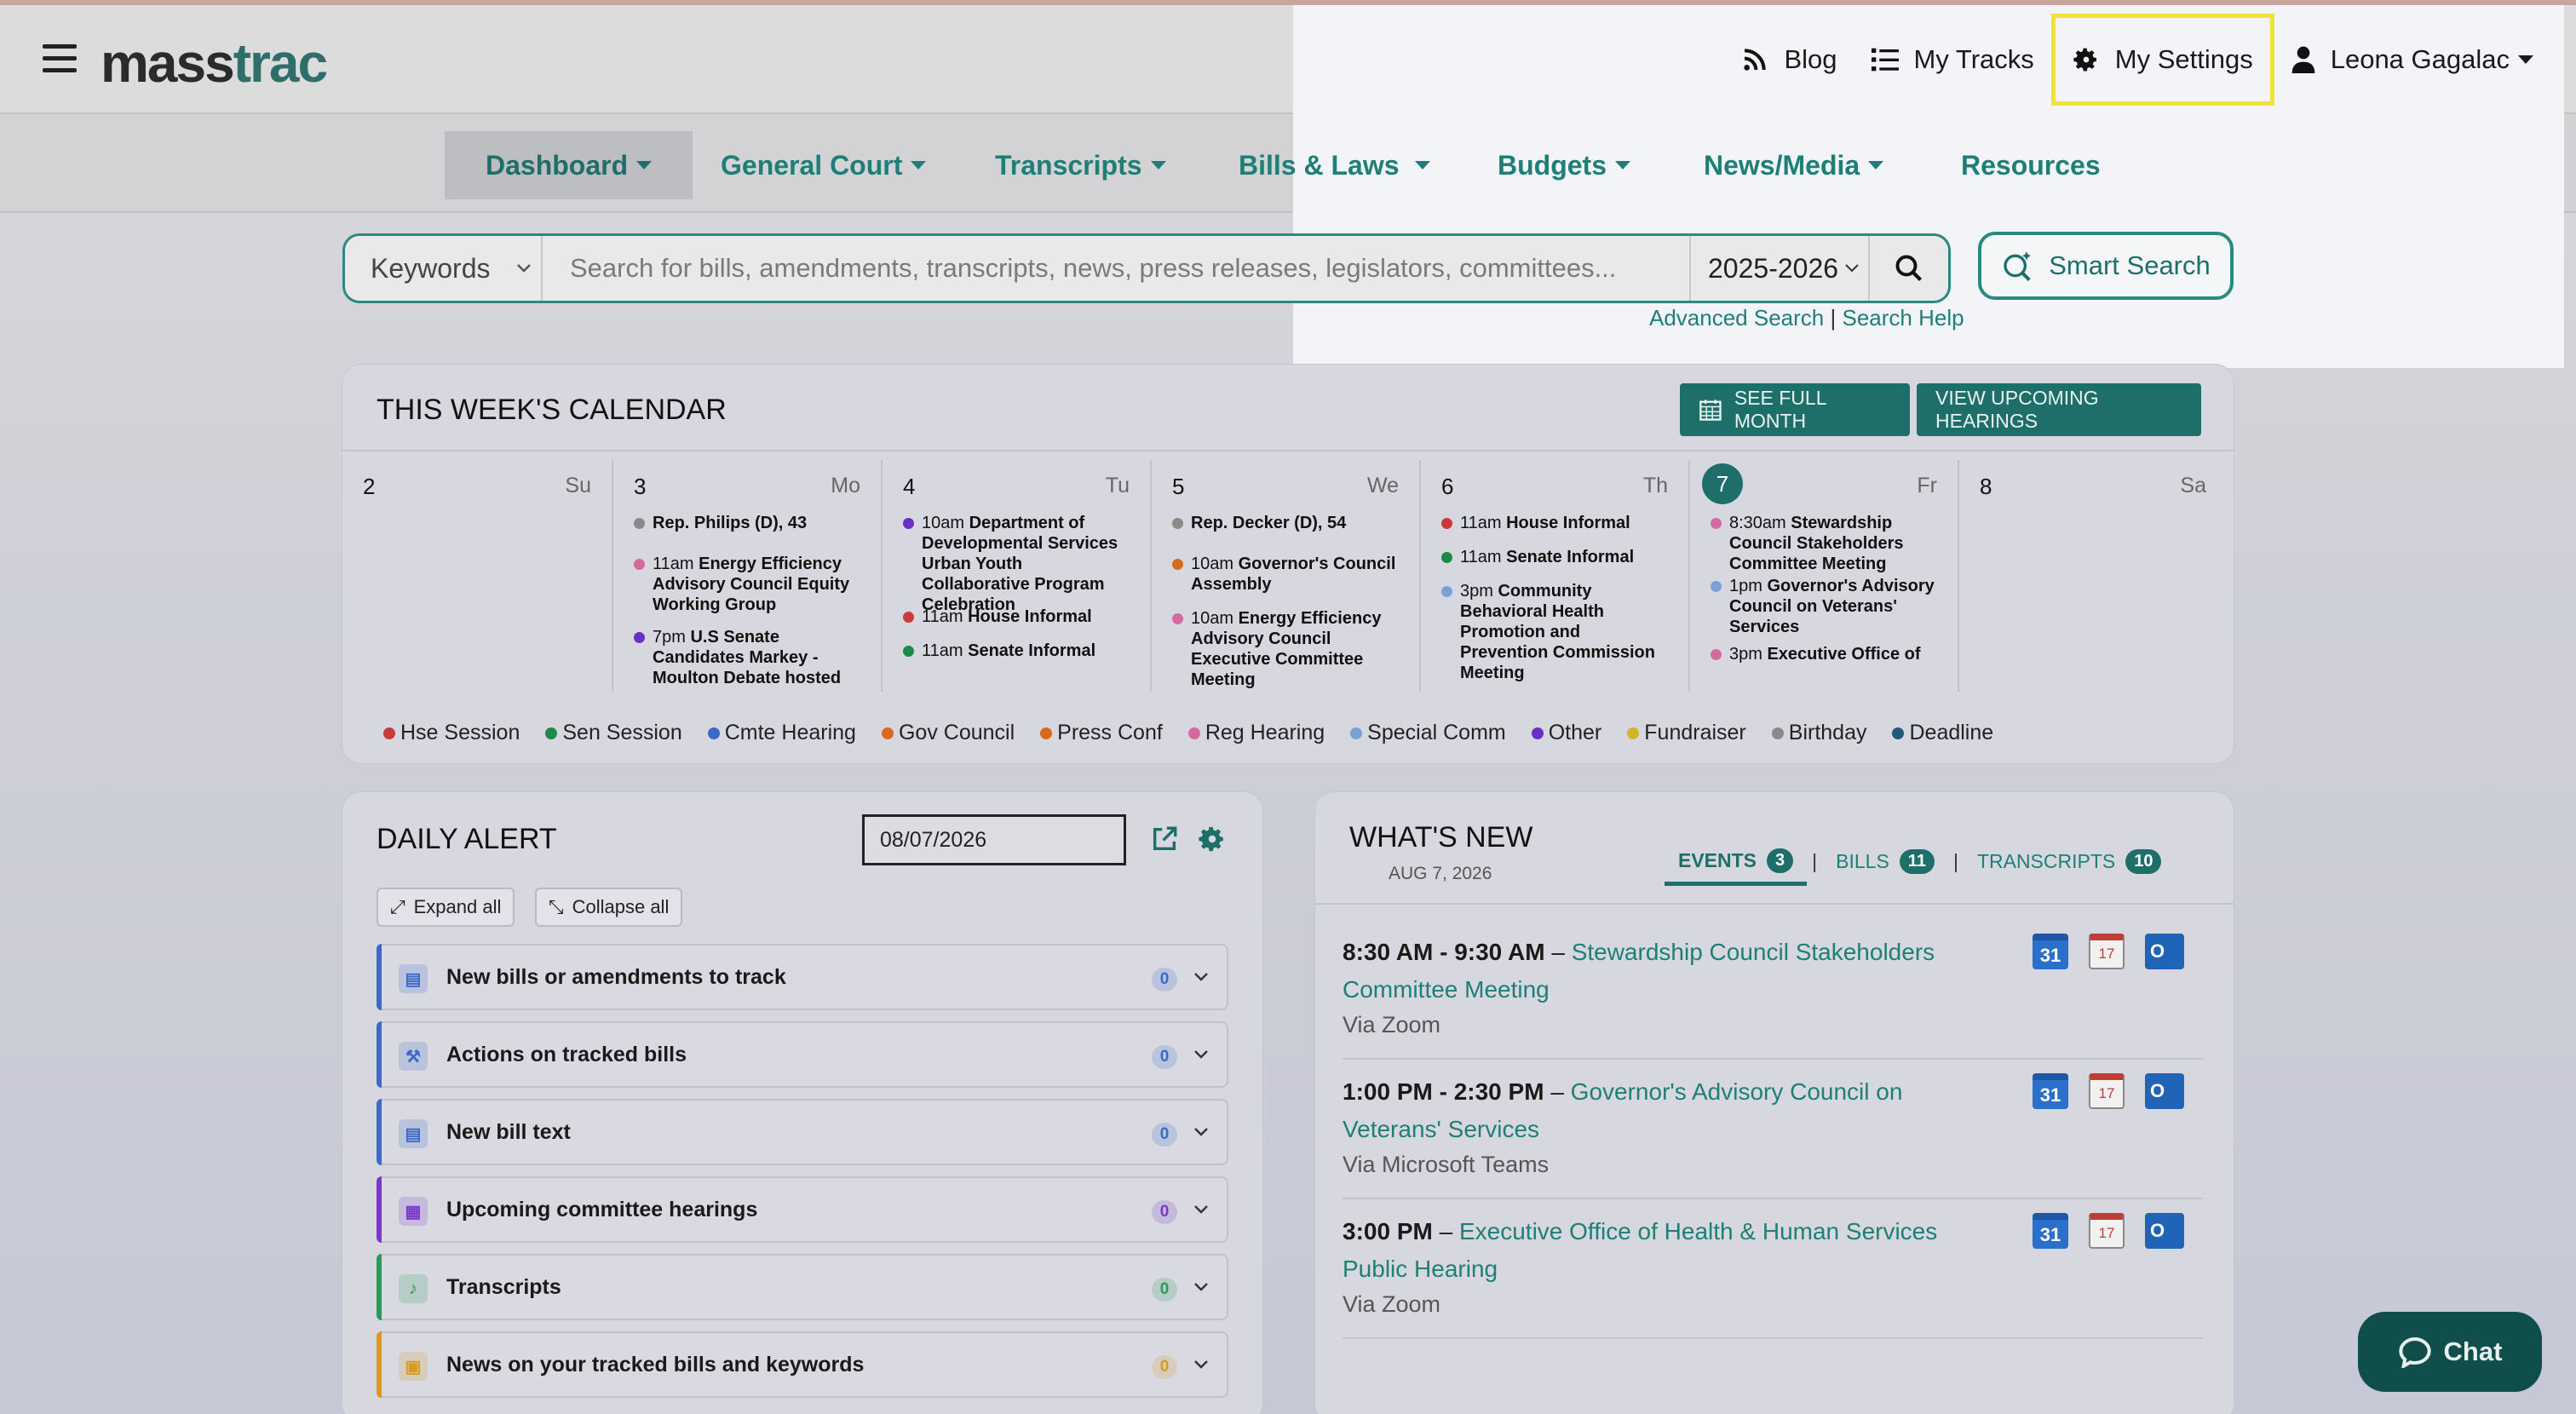  What do you see at coordinates (1334, 165) in the screenshot?
I see `nav-bills-laws: Bills & Laws` at bounding box center [1334, 165].